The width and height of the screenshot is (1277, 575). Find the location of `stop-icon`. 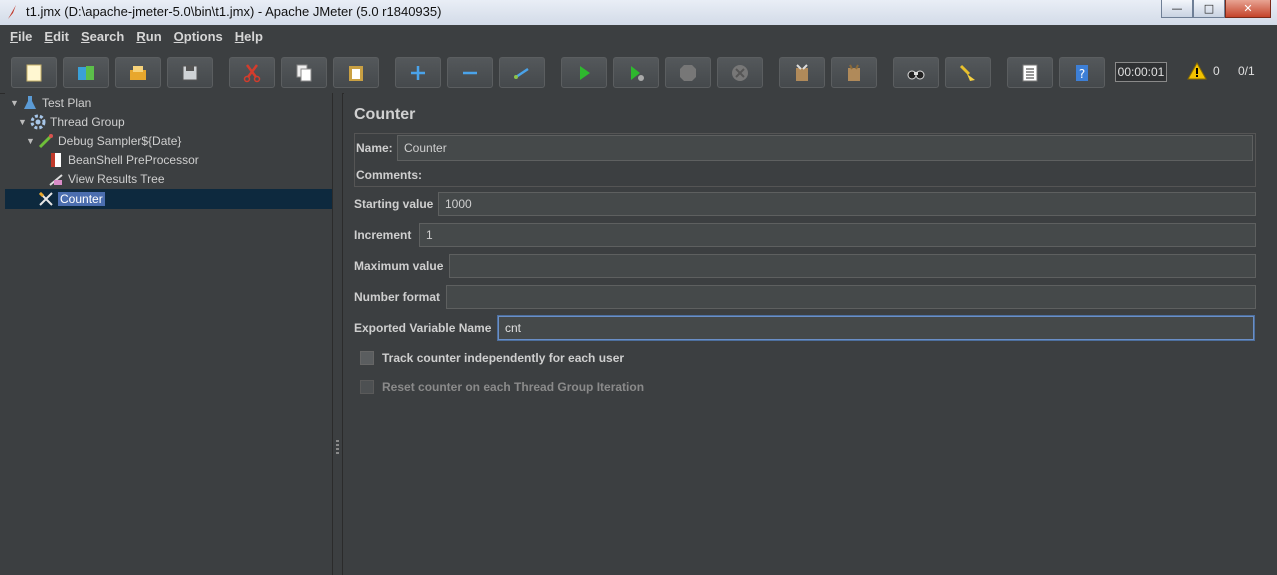

stop-icon is located at coordinates (688, 72).